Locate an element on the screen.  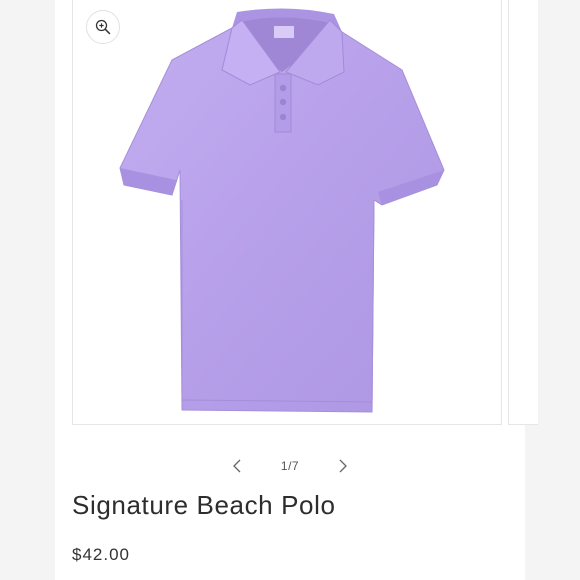
zoom-button is located at coordinates (103, 27).